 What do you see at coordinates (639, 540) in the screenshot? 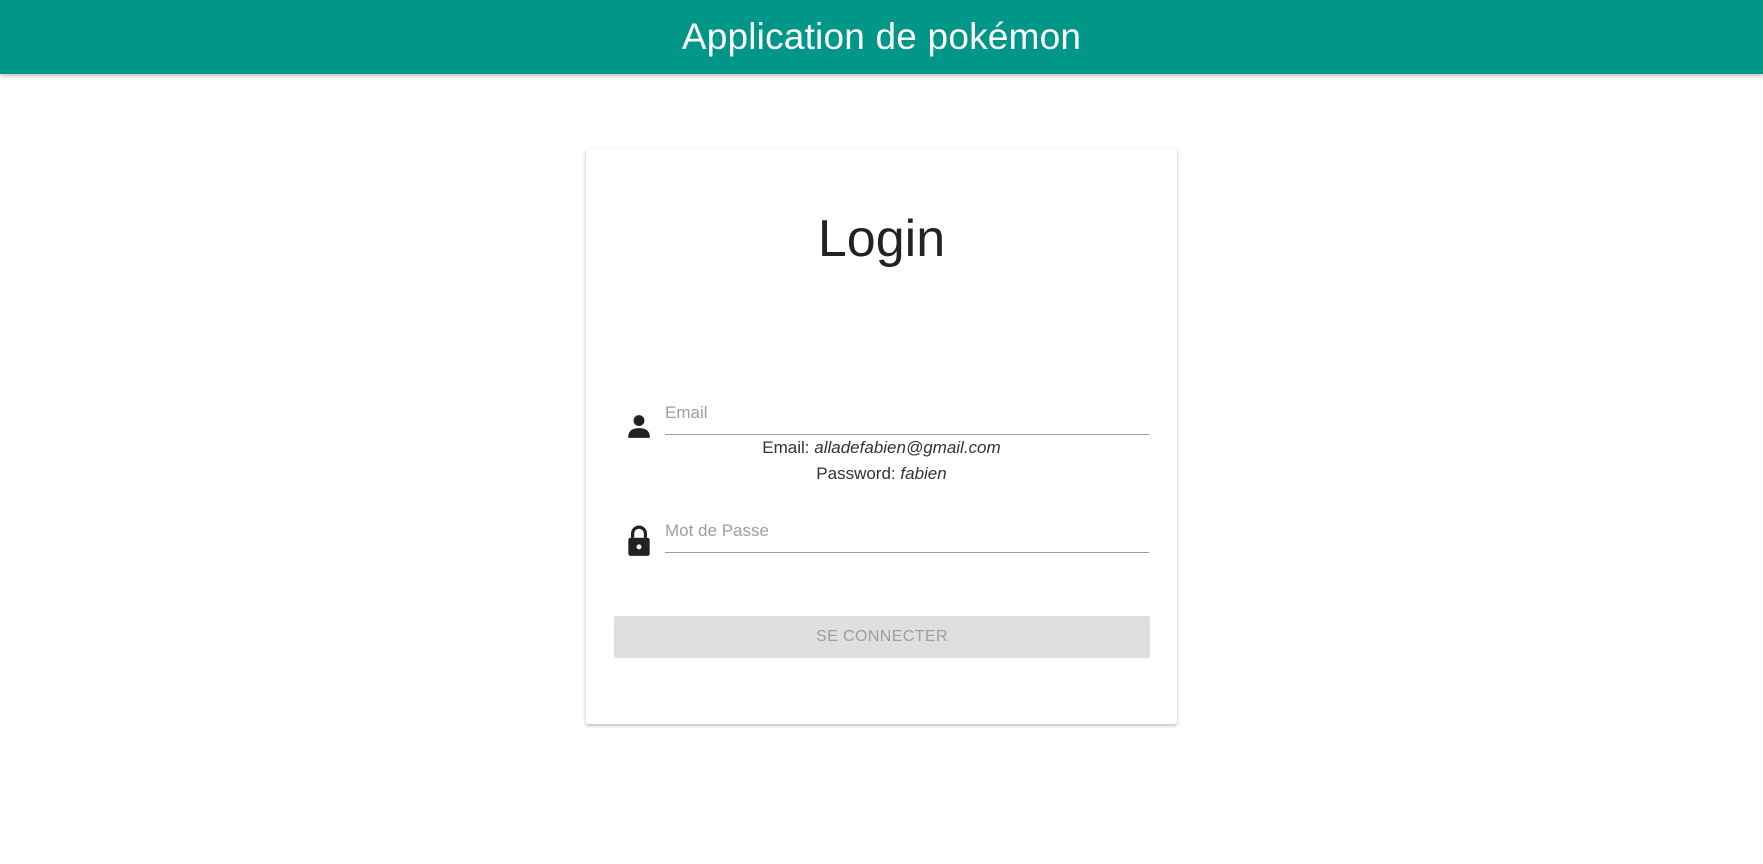
I see `lock-icon` at bounding box center [639, 540].